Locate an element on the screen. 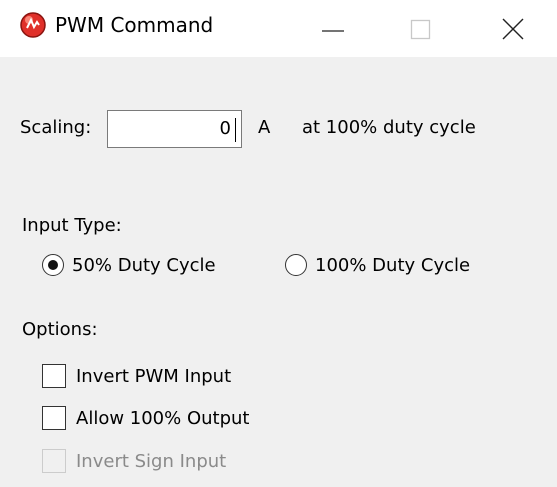 The width and height of the screenshot is (557, 487). checkbox-allow-100-output: Allow 100% Output is located at coordinates (145, 418).